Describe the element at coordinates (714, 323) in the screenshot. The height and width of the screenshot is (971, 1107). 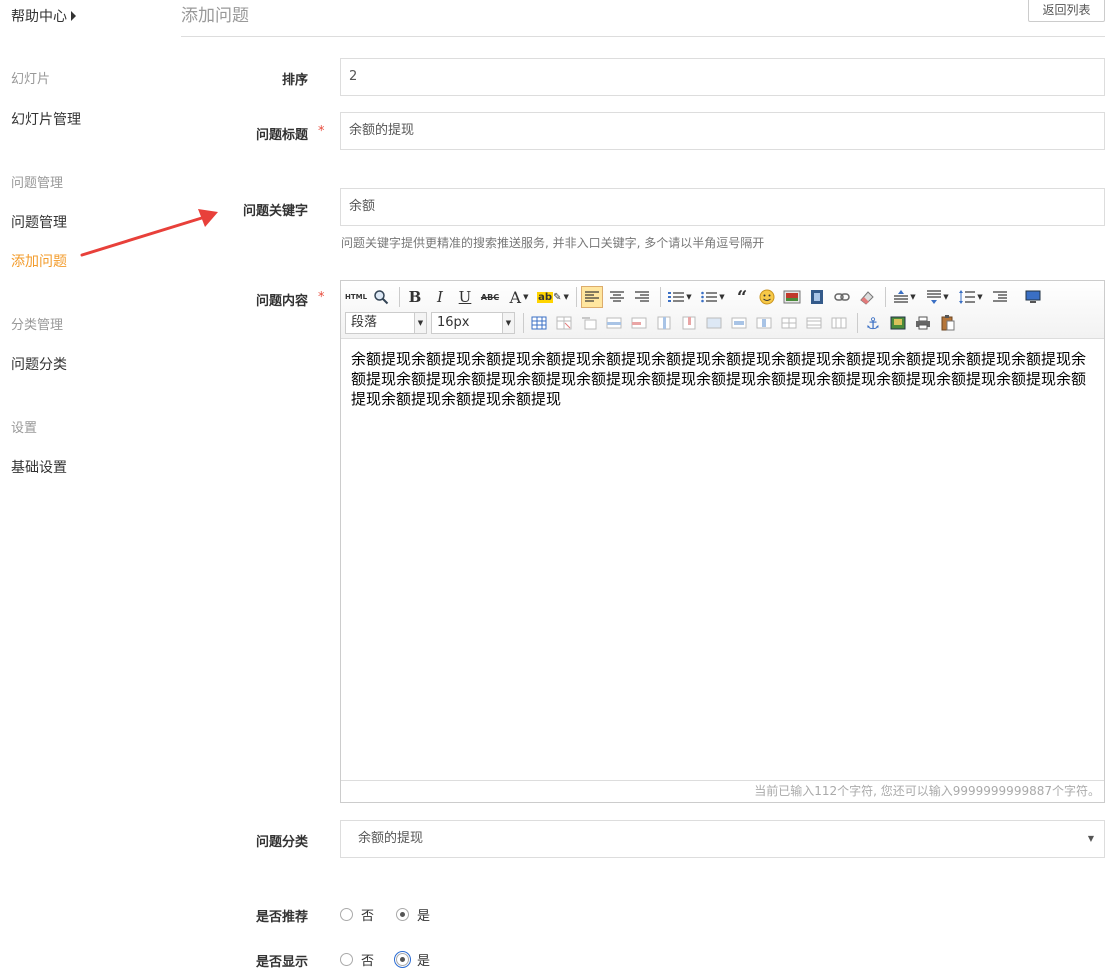
I see `merge-cells-icon` at that location.